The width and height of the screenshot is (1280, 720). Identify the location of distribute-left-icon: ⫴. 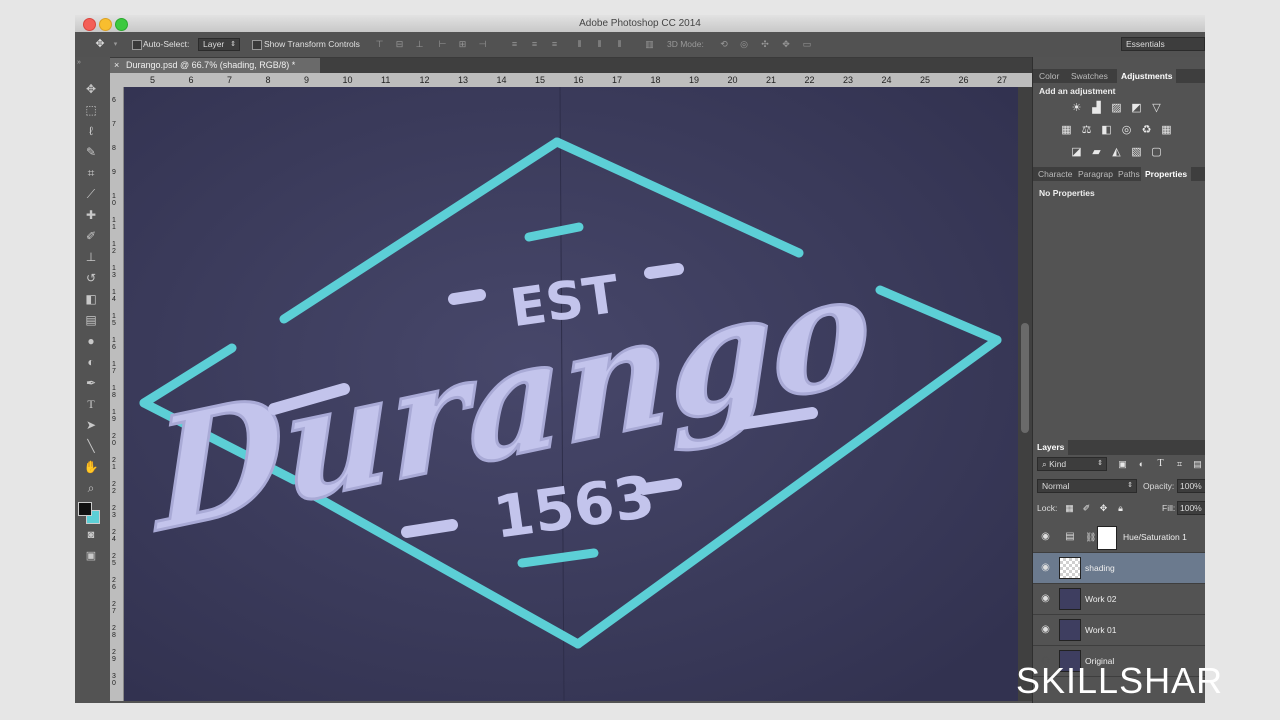
(579, 44).